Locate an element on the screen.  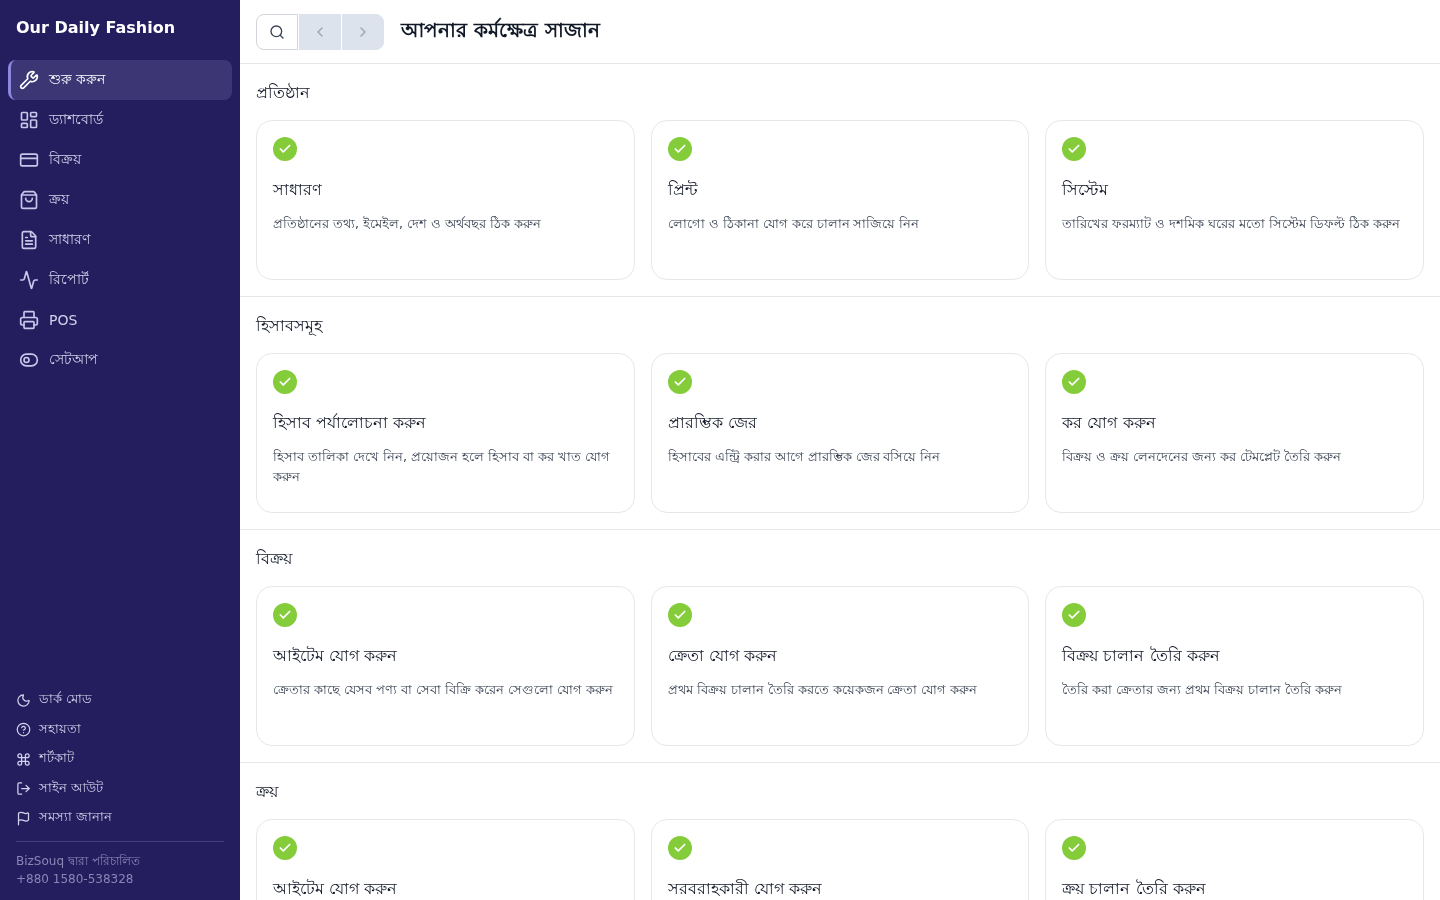
card-title: সিস্টেম is located at coordinates (1086, 190).